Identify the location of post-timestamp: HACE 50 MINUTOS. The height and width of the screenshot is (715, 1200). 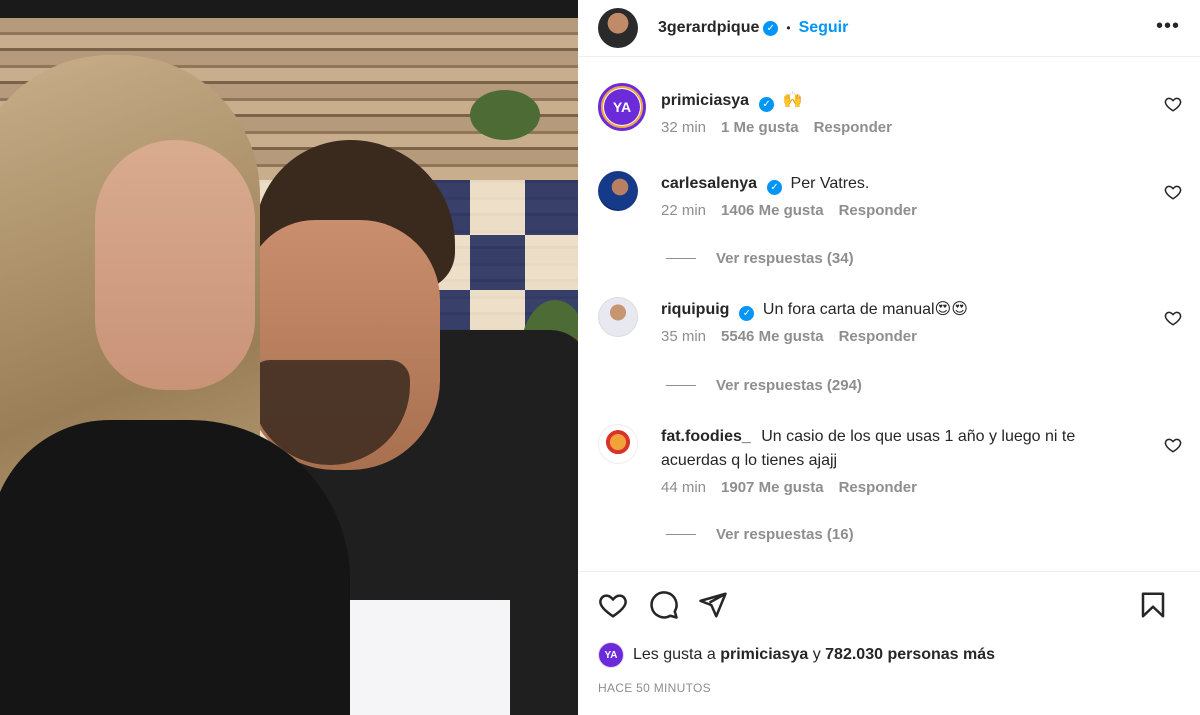
(654, 688).